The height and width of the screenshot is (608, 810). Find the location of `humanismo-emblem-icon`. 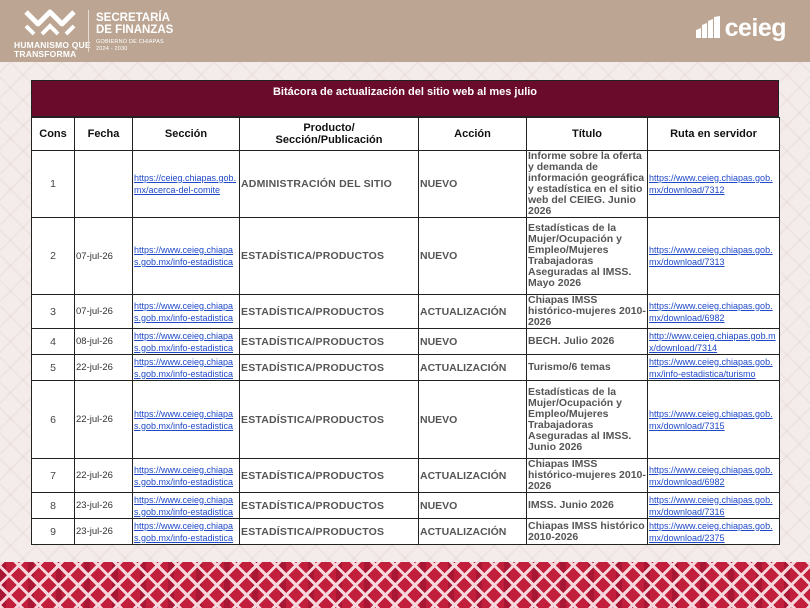

humanismo-emblem-icon is located at coordinates (50, 22).